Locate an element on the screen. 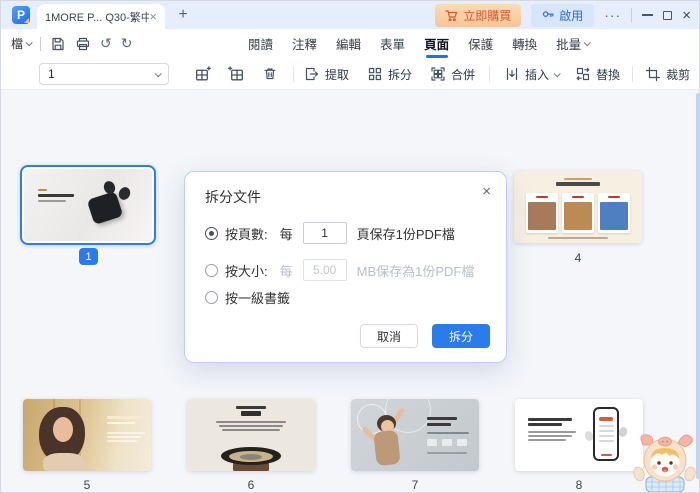  dialog-close-icon: × is located at coordinates (486, 191).